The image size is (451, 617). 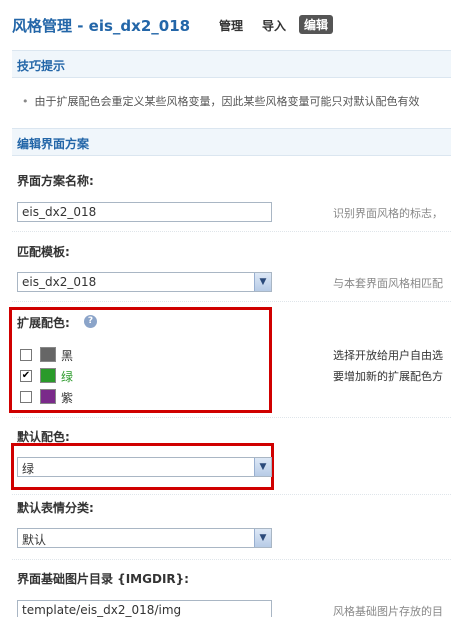 What do you see at coordinates (144, 467) in the screenshot?
I see `default-color-select: 绿 ▼` at bounding box center [144, 467].